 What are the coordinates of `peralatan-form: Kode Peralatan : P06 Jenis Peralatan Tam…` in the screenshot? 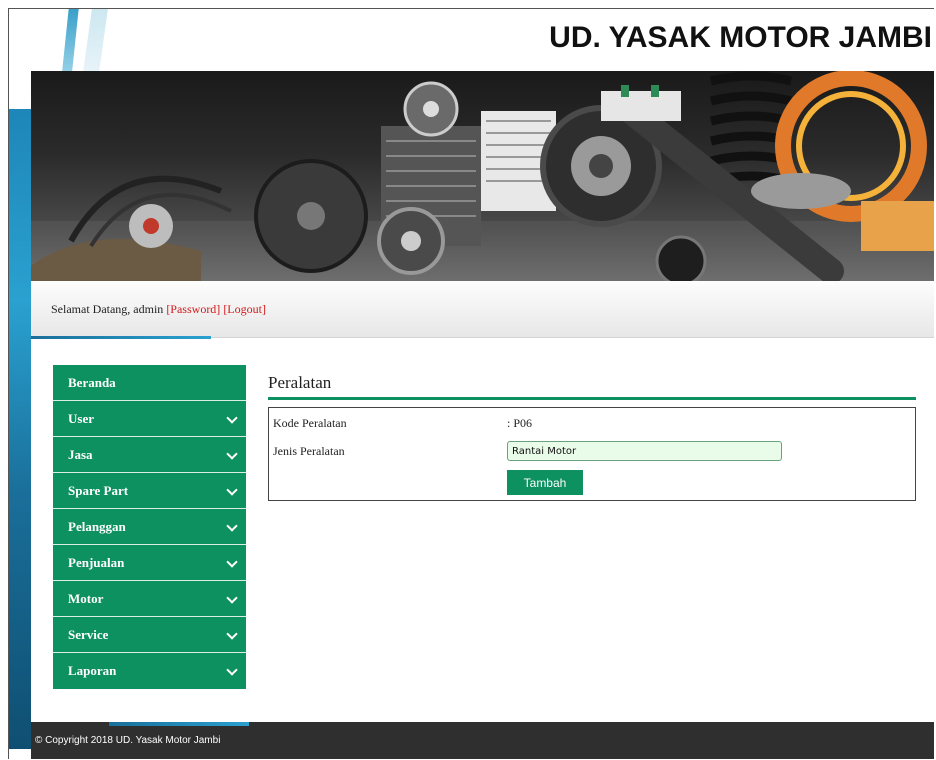 It's located at (592, 454).